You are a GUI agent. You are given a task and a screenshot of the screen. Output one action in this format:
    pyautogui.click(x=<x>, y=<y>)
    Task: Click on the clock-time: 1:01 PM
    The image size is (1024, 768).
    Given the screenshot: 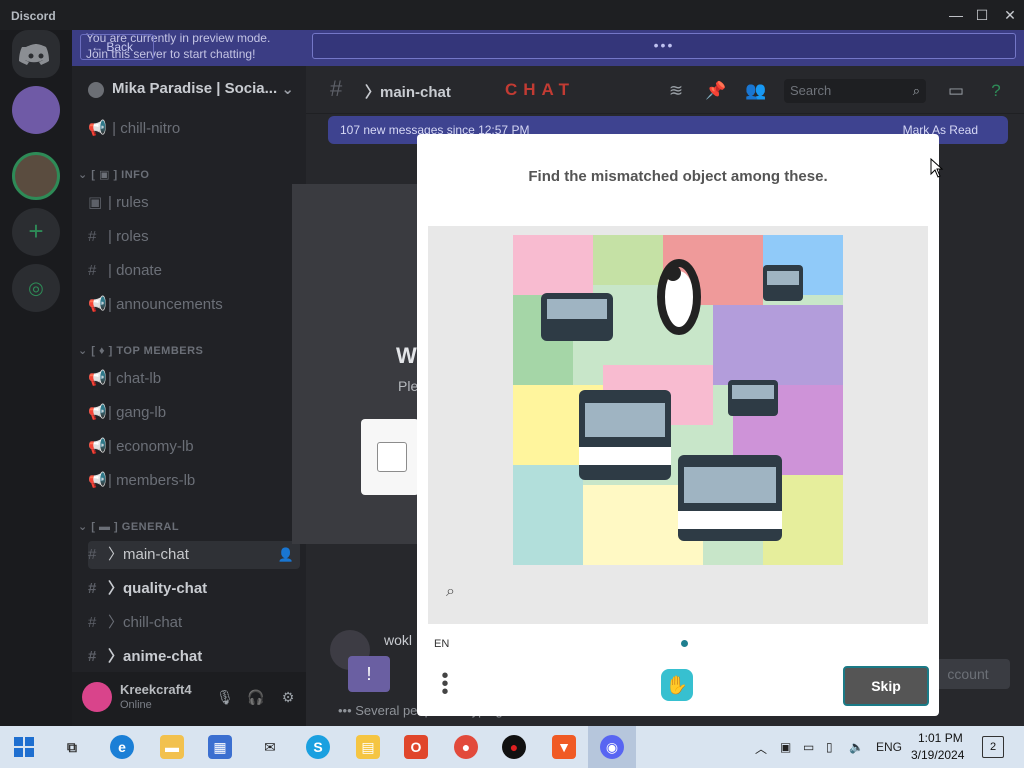 What is the action you would take?
    pyautogui.click(x=940, y=738)
    